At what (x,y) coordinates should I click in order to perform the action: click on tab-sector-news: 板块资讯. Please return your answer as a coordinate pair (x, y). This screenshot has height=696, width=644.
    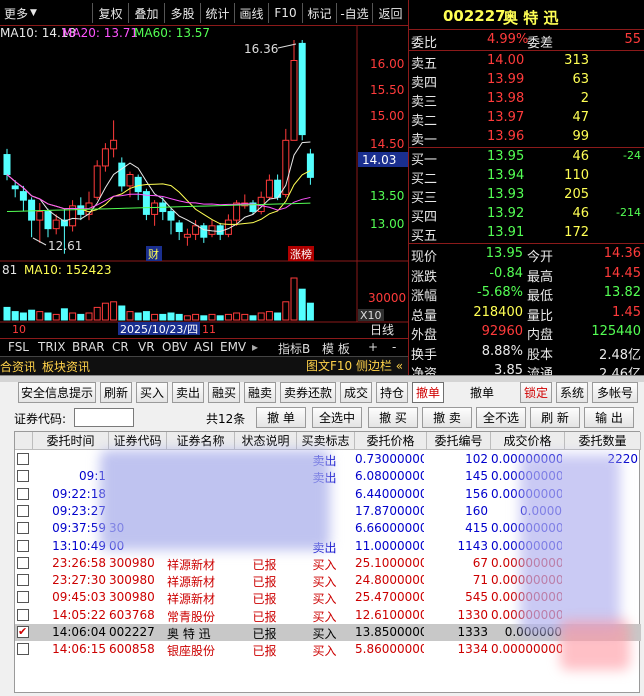
    Looking at the image, I should click on (66, 366).